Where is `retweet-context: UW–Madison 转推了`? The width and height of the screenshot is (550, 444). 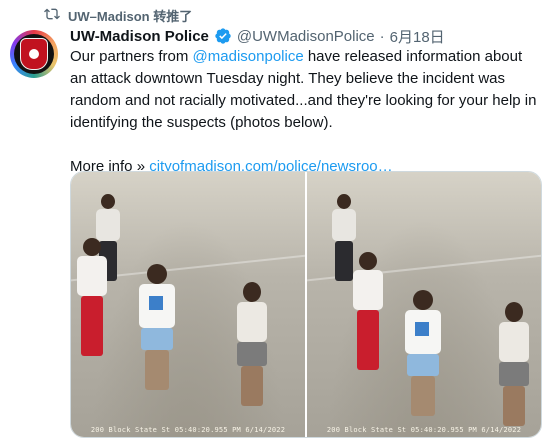
retweet-context: UW–Madison 转推了 is located at coordinates (118, 15).